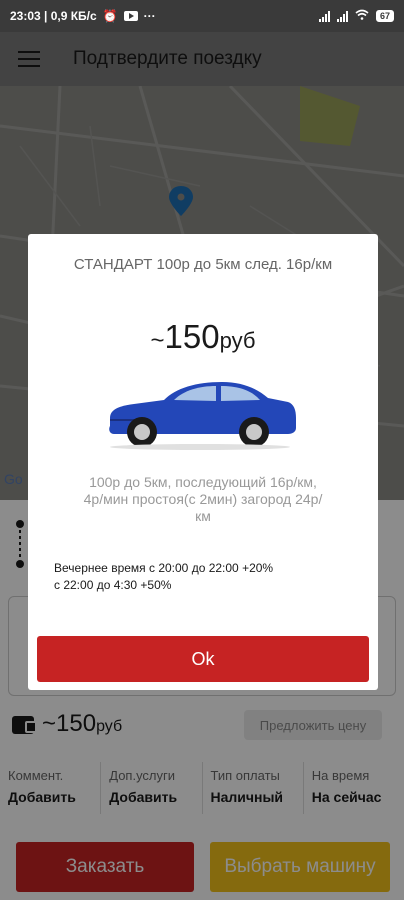 The width and height of the screenshot is (404, 900). What do you see at coordinates (384, 16) in the screenshot?
I see `battery-icon: 67` at bounding box center [384, 16].